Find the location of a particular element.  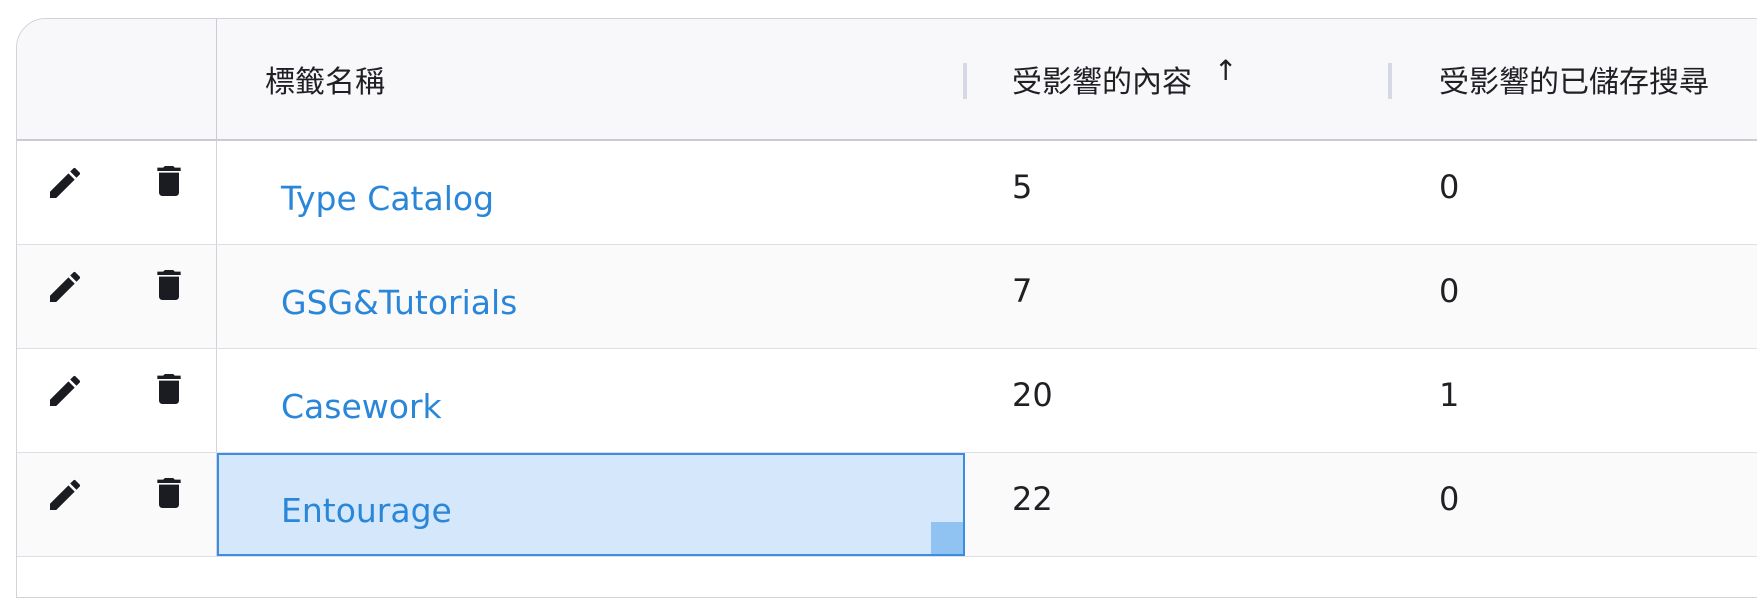

header-actions-cell is located at coordinates (117, 79).